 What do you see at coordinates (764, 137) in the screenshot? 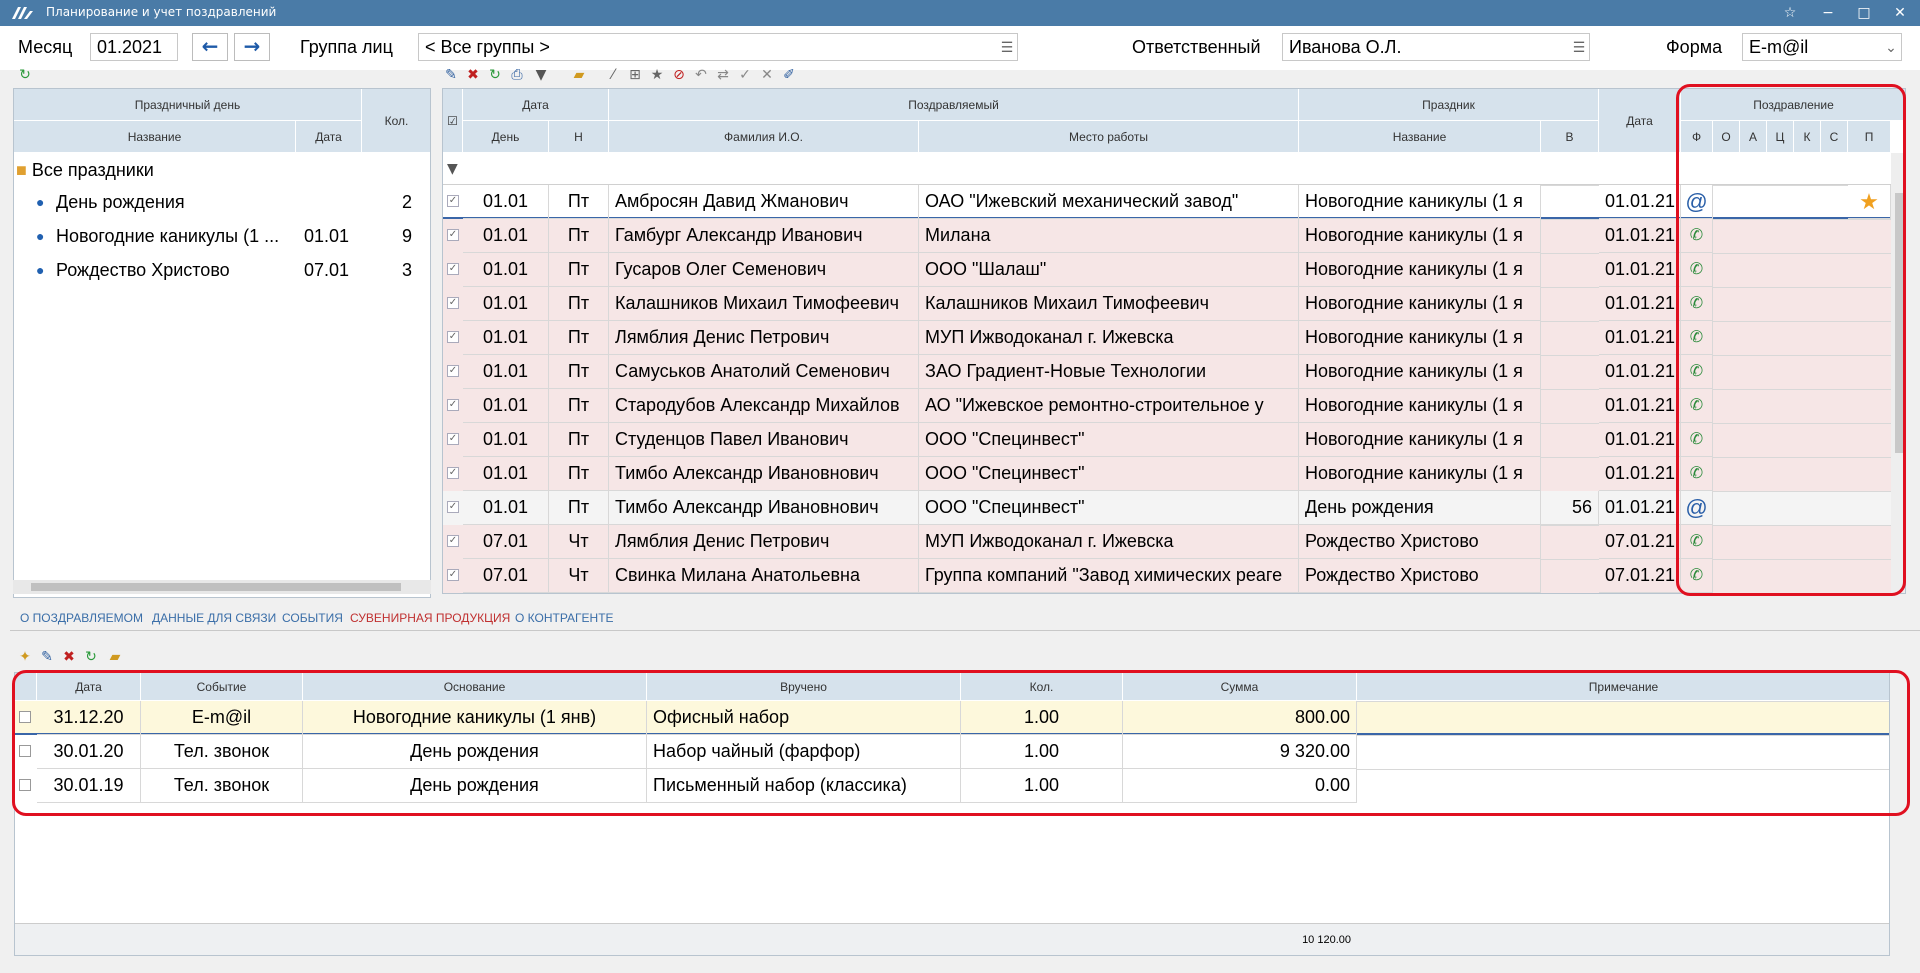
I see `fio-col-header: Фамилия И.О.` at bounding box center [764, 137].